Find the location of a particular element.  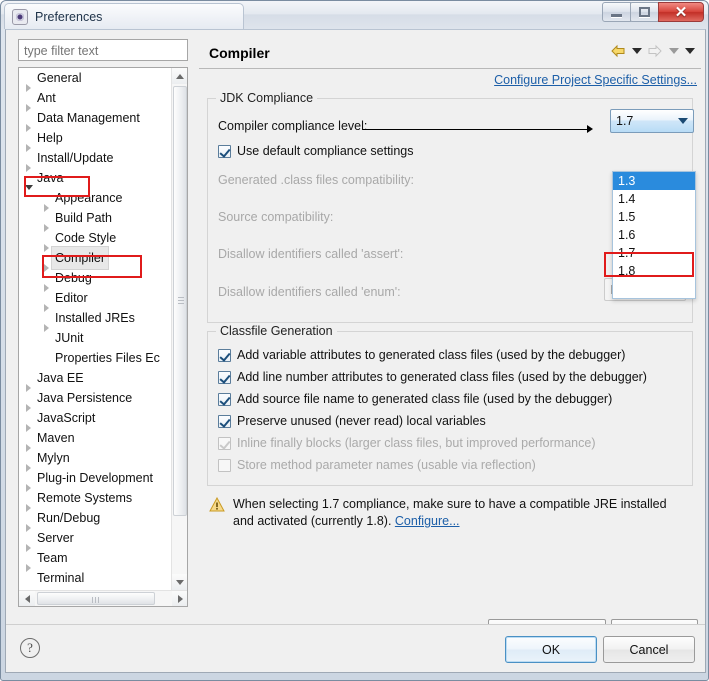

use-default-compliance-checkbox: Use default compliance settings is located at coordinates (315, 151).